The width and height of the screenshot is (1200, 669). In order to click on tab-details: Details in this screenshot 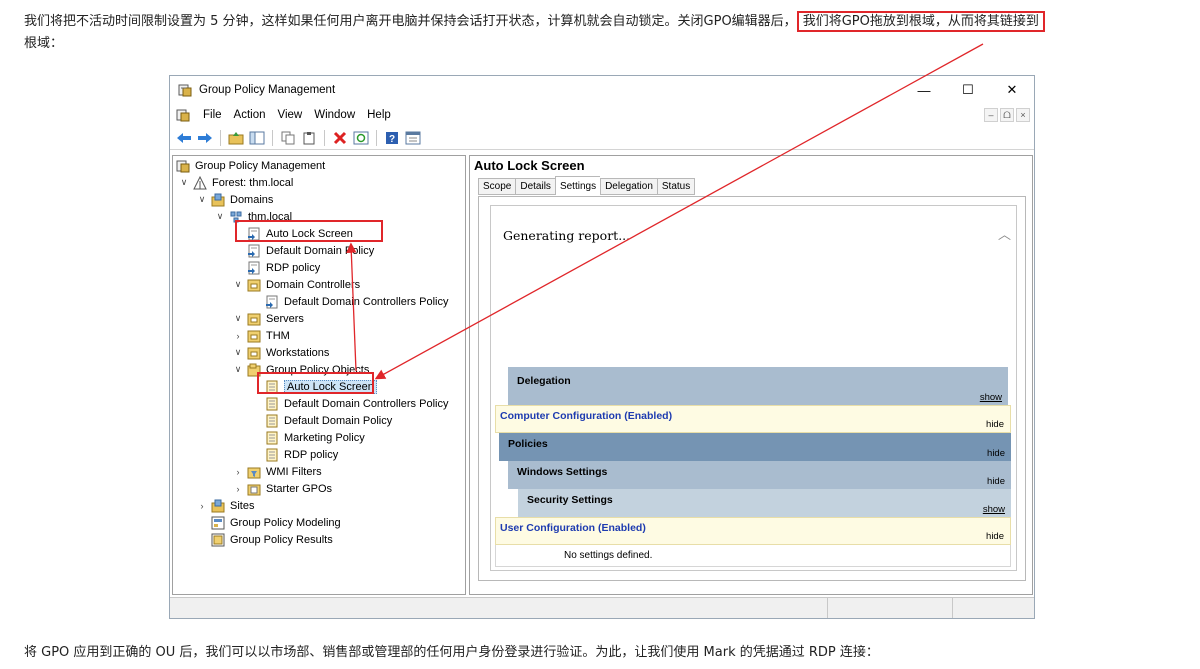, I will do `click(535, 186)`.